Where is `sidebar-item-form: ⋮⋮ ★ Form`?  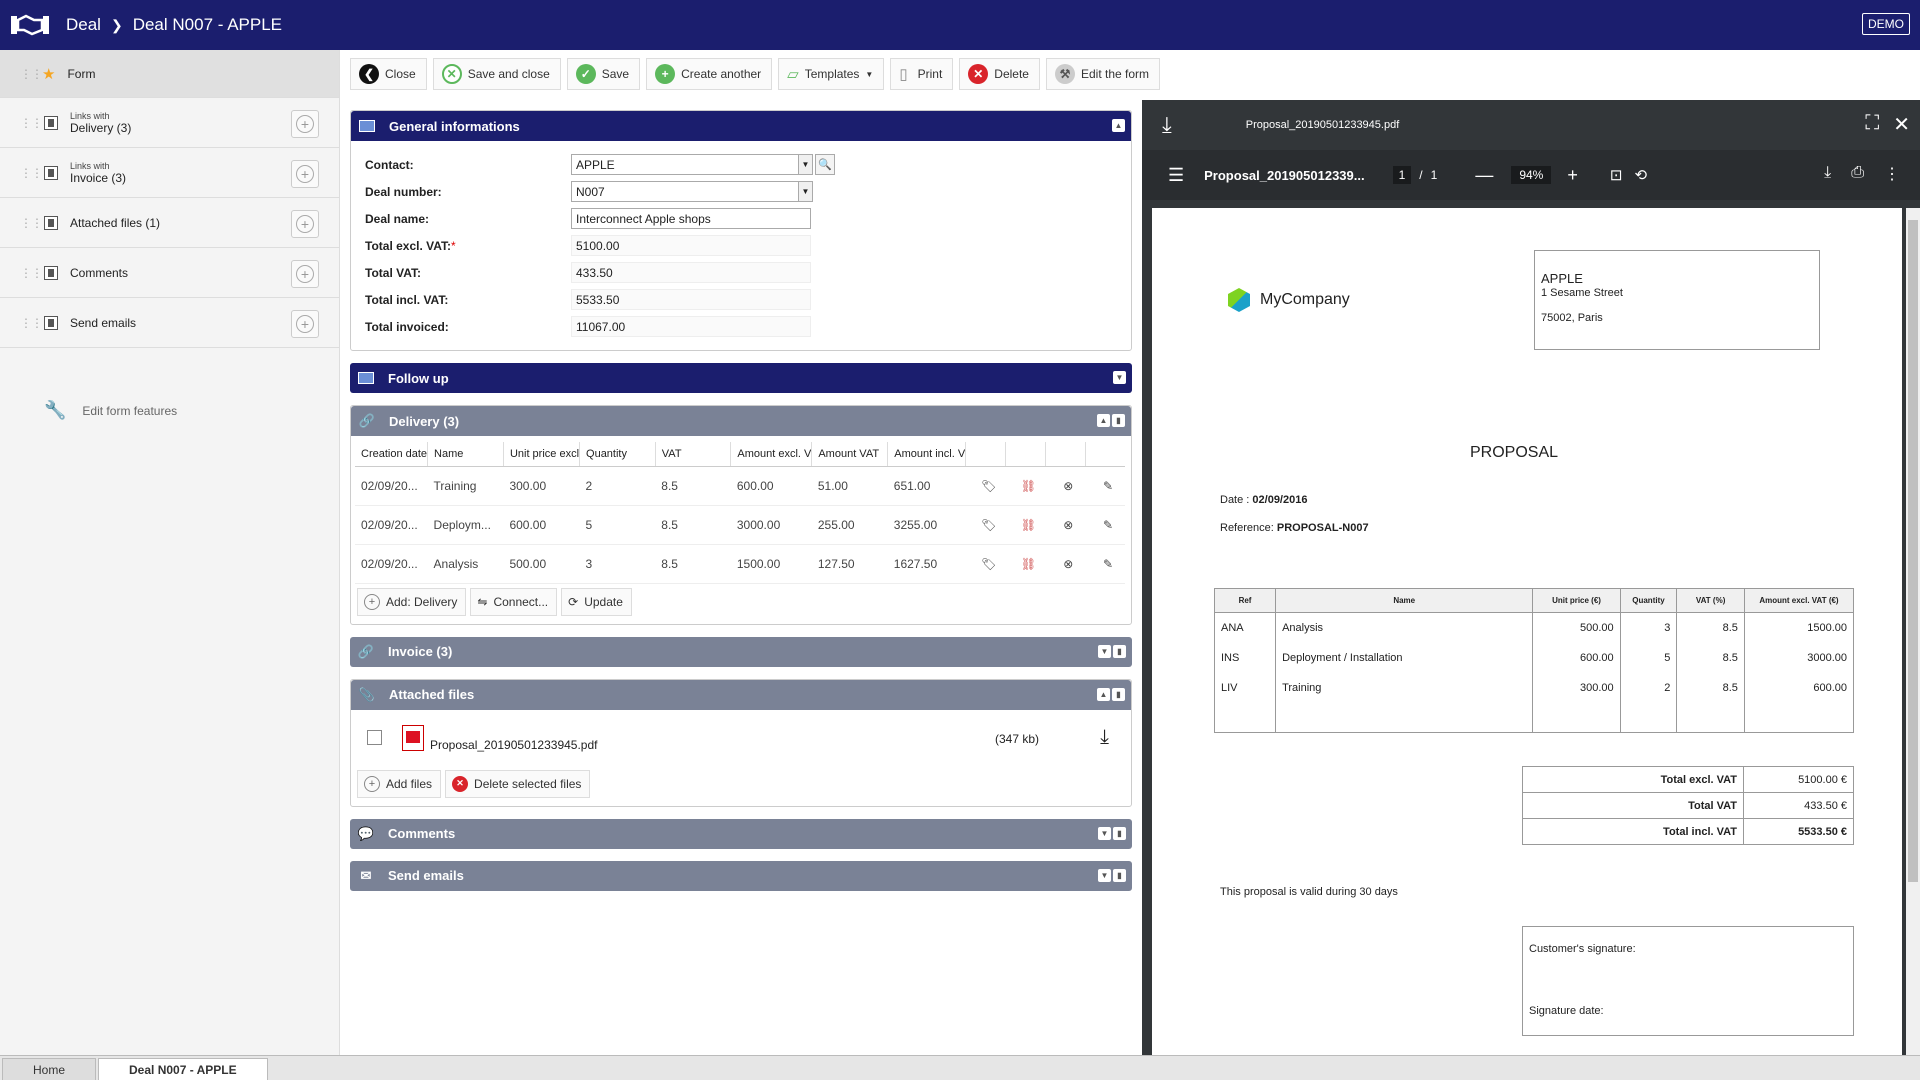 sidebar-item-form: ⋮⋮ ★ Form is located at coordinates (169, 74).